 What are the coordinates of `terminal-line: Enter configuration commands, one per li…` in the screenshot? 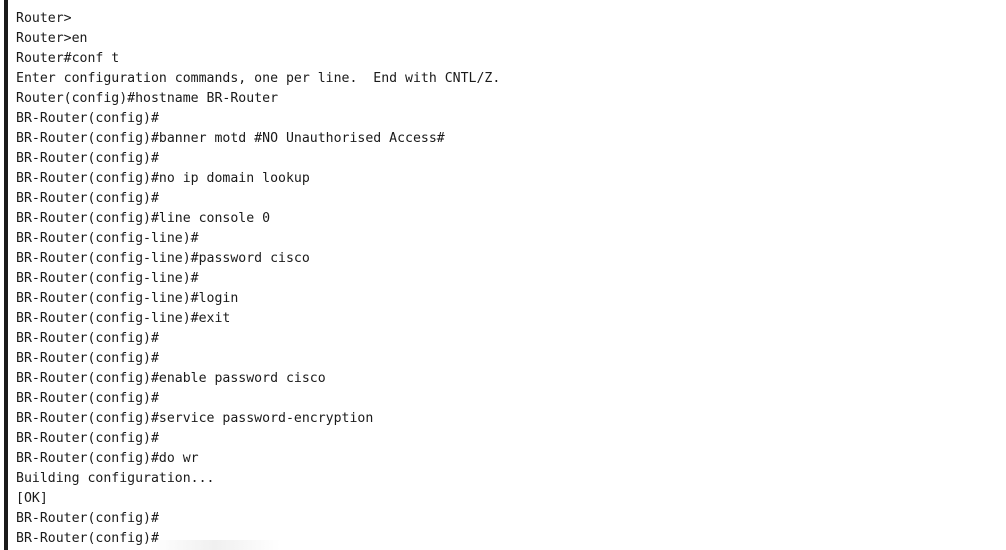 It's located at (258, 78).